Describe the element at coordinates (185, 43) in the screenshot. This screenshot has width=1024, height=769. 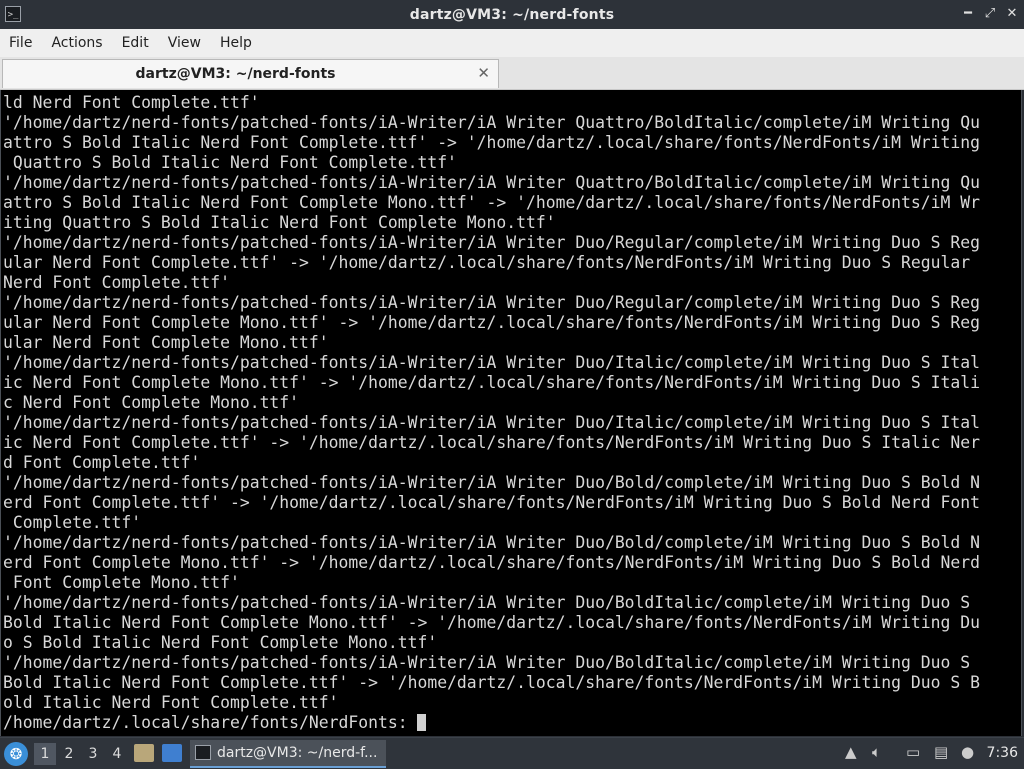
I see `menu-view: View` at that location.